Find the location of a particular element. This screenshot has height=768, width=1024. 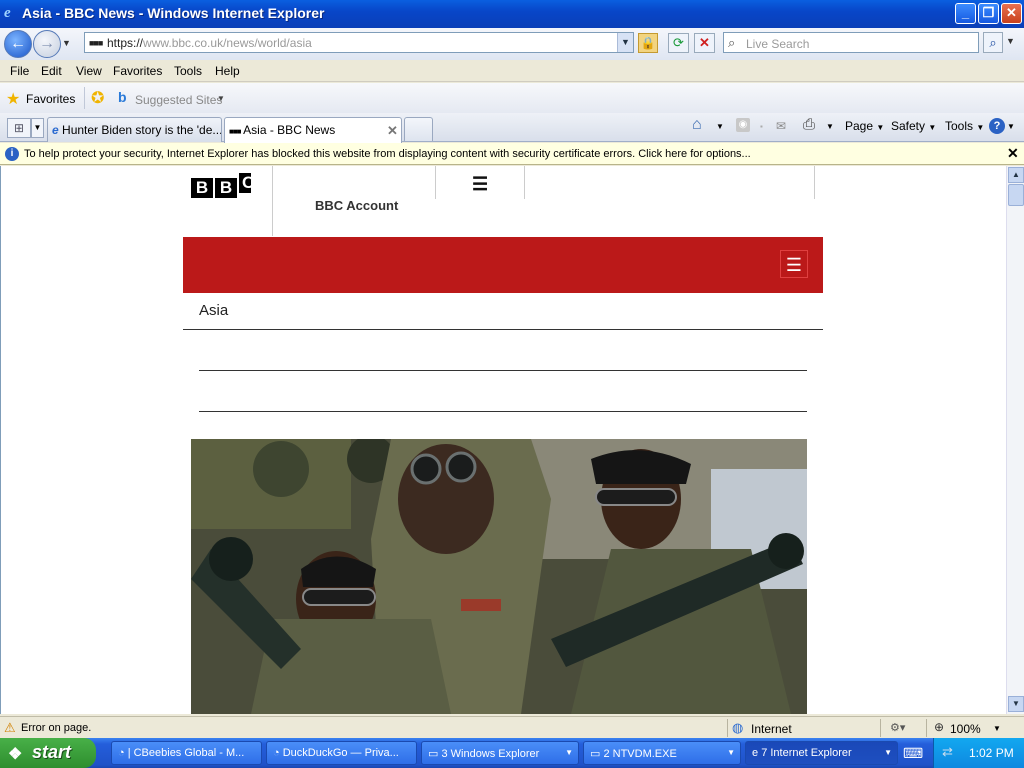

url-scheme: https:// is located at coordinates (125, 43).